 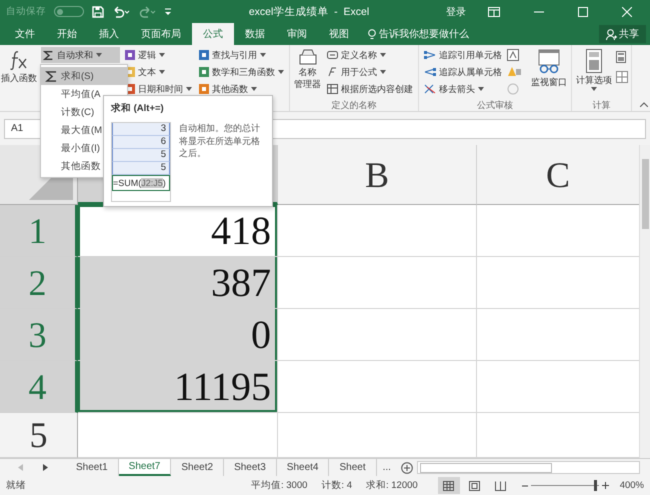 What do you see at coordinates (309, 11) in the screenshot?
I see `window-title: excel学生成绩单 - Excel` at bounding box center [309, 11].